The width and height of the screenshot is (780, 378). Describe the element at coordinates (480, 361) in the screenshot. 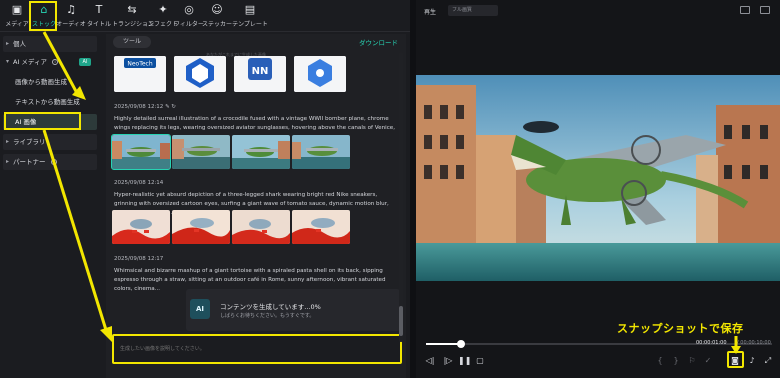

I see `stop-icon: ▢` at that location.